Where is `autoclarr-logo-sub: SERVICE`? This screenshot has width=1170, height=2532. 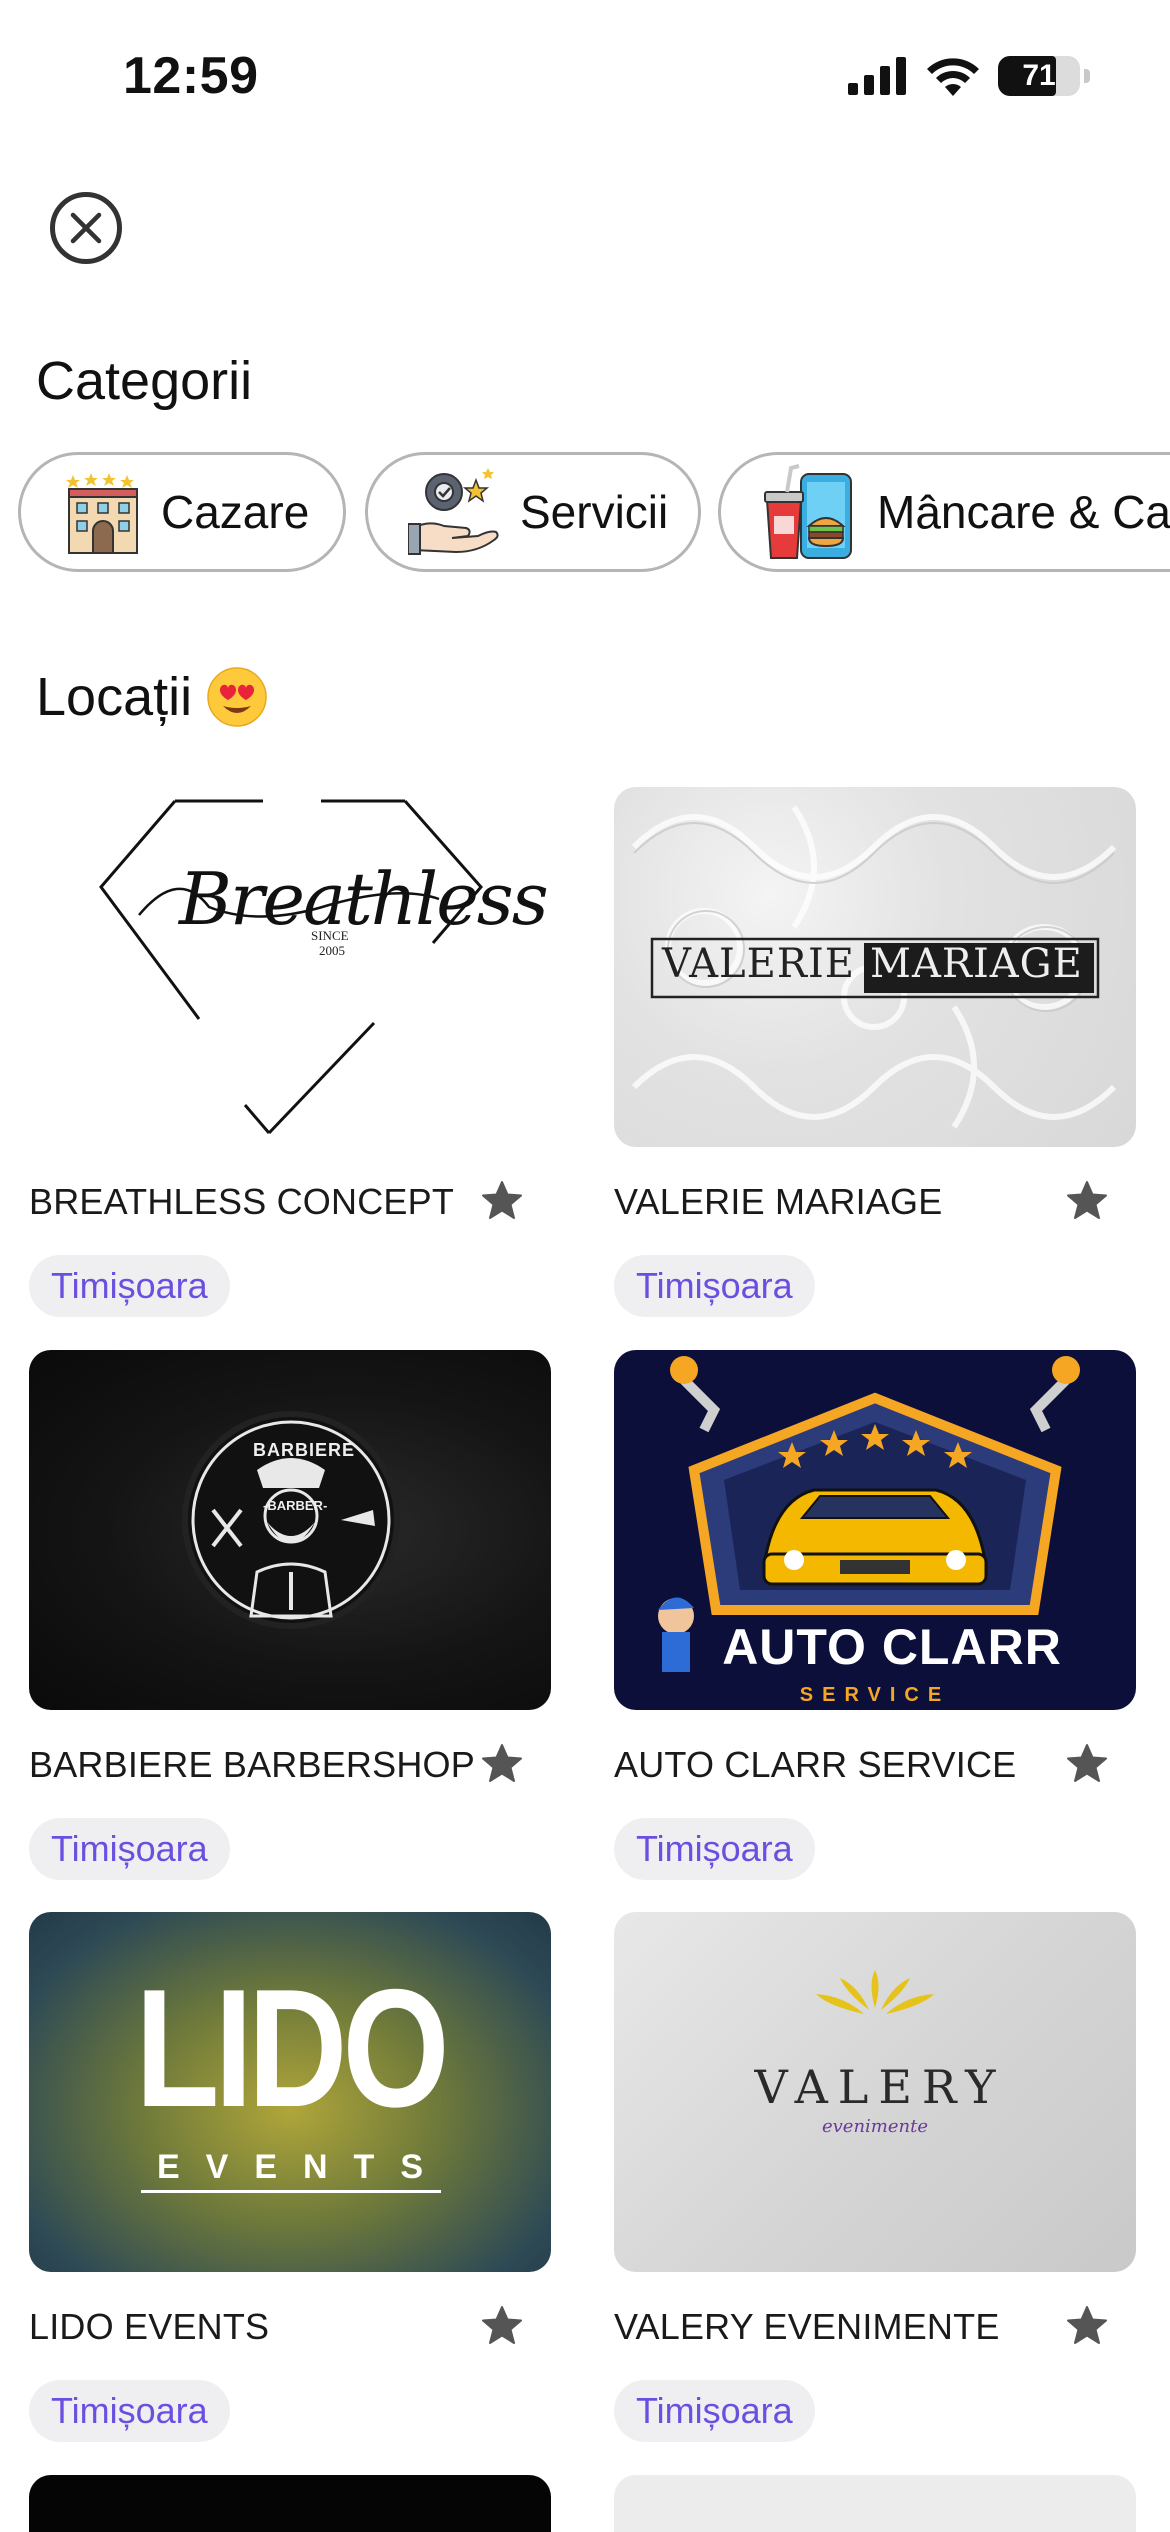
autoclarr-logo-sub: SERVICE is located at coordinates (875, 1695).